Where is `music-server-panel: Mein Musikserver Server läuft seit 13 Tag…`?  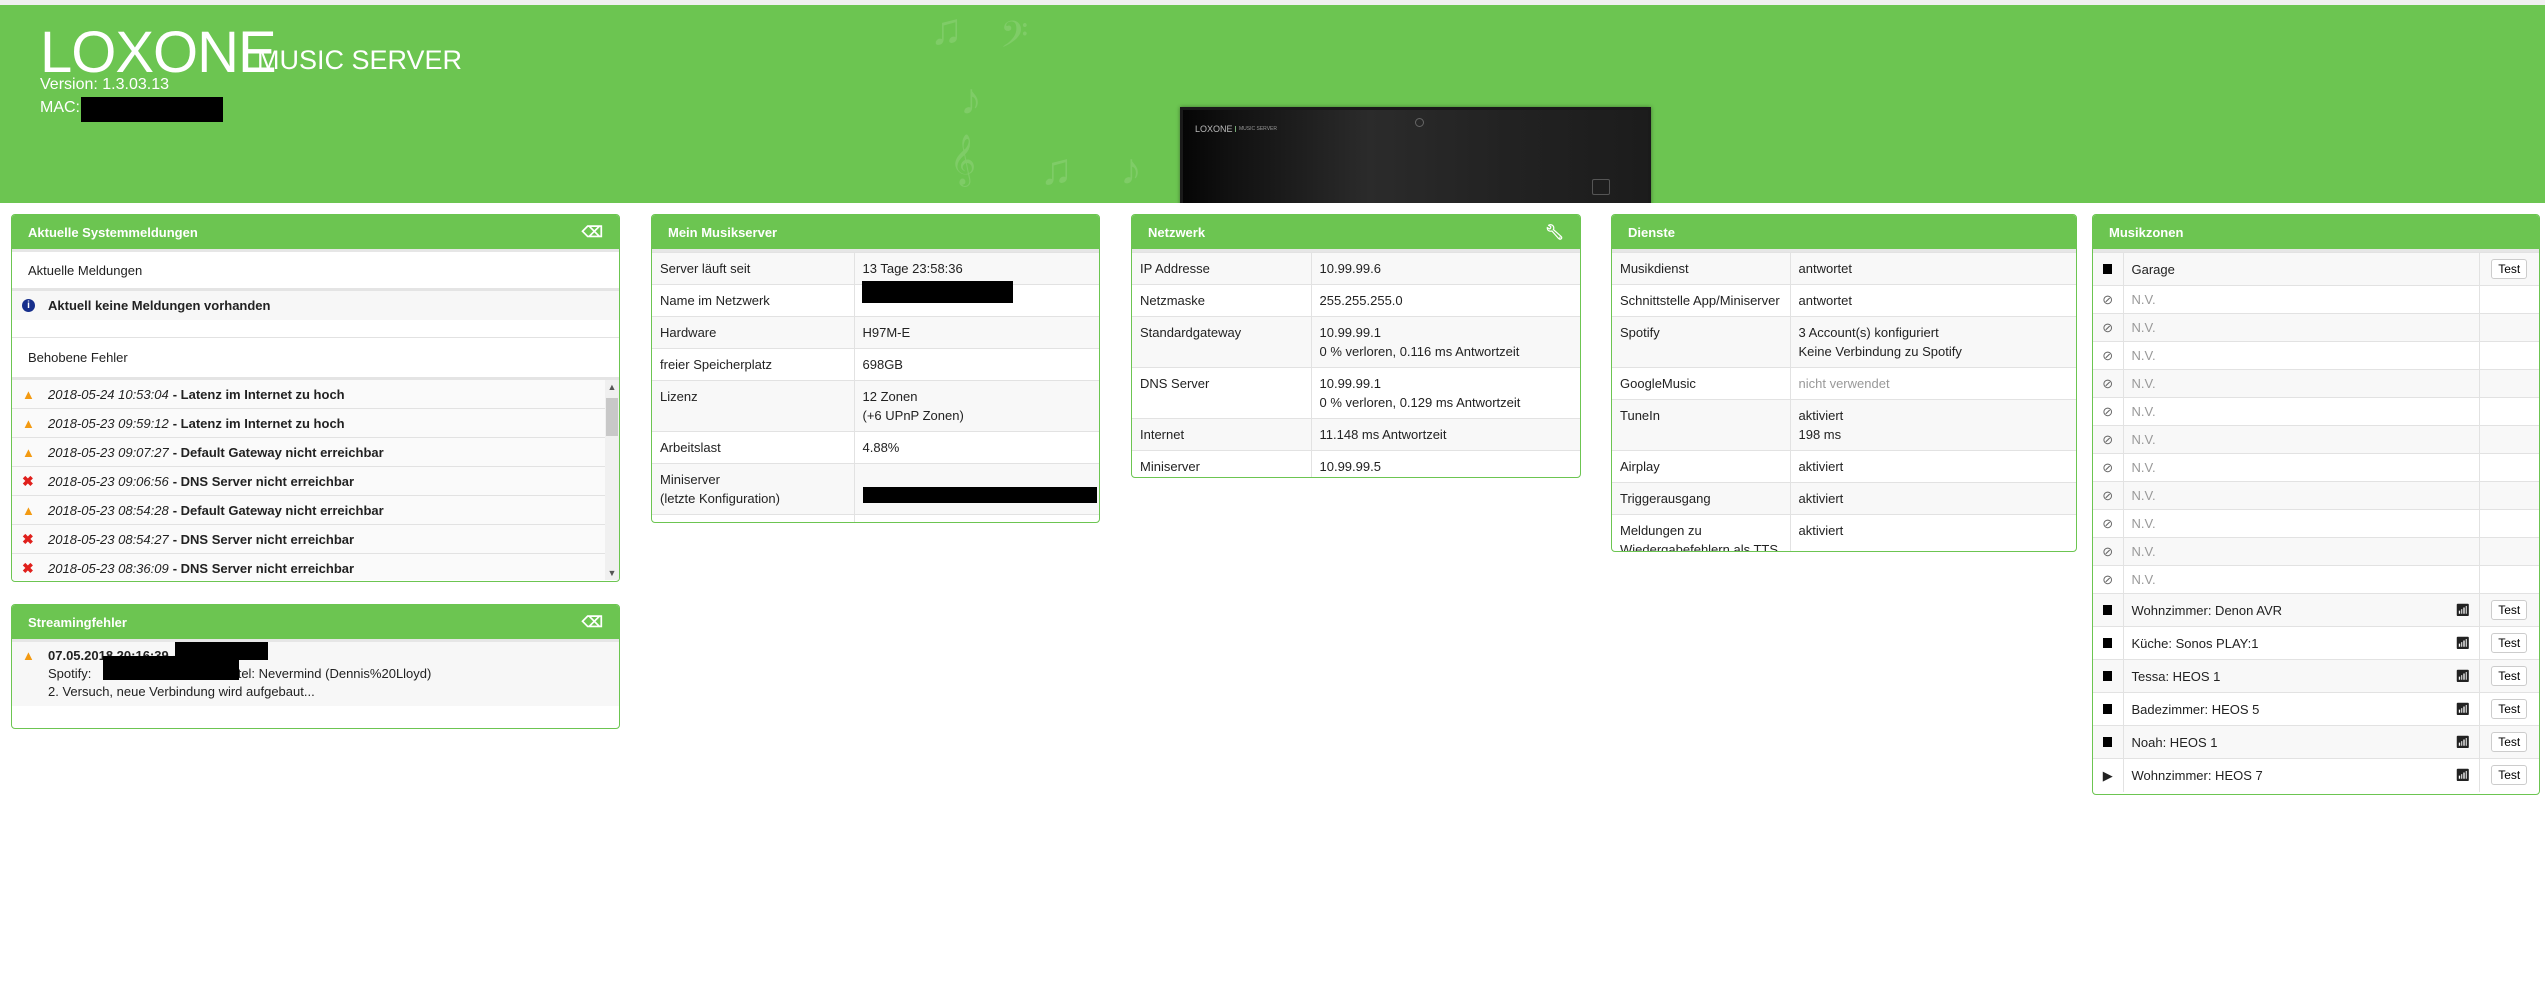 music-server-panel: Mein Musikserver Server läuft seit 13 Tag… is located at coordinates (875, 368).